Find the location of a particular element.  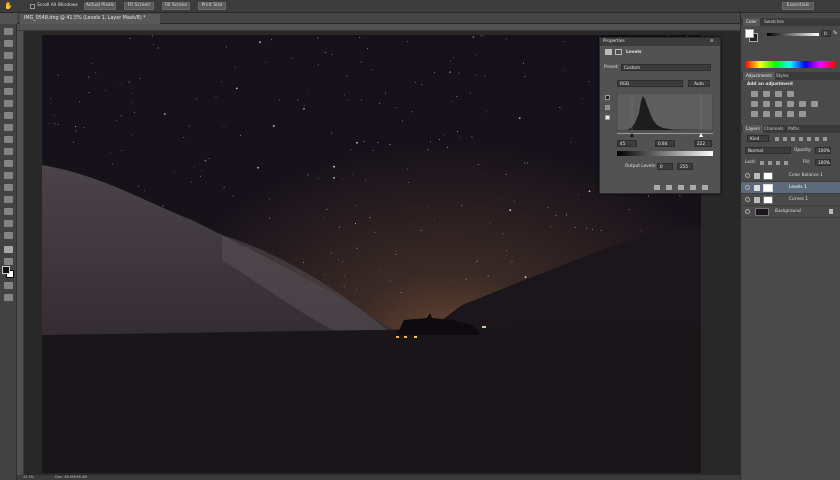

threshold-icon is located at coordinates (778, 114).